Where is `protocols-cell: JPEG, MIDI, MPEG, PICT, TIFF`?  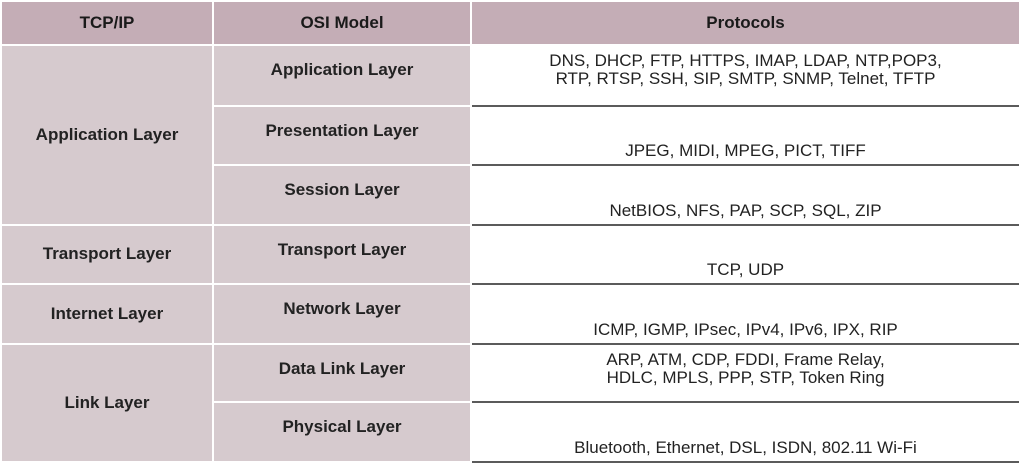
protocols-cell: JPEG, MIDI, MPEG, PICT, TIFF is located at coordinates (744, 135).